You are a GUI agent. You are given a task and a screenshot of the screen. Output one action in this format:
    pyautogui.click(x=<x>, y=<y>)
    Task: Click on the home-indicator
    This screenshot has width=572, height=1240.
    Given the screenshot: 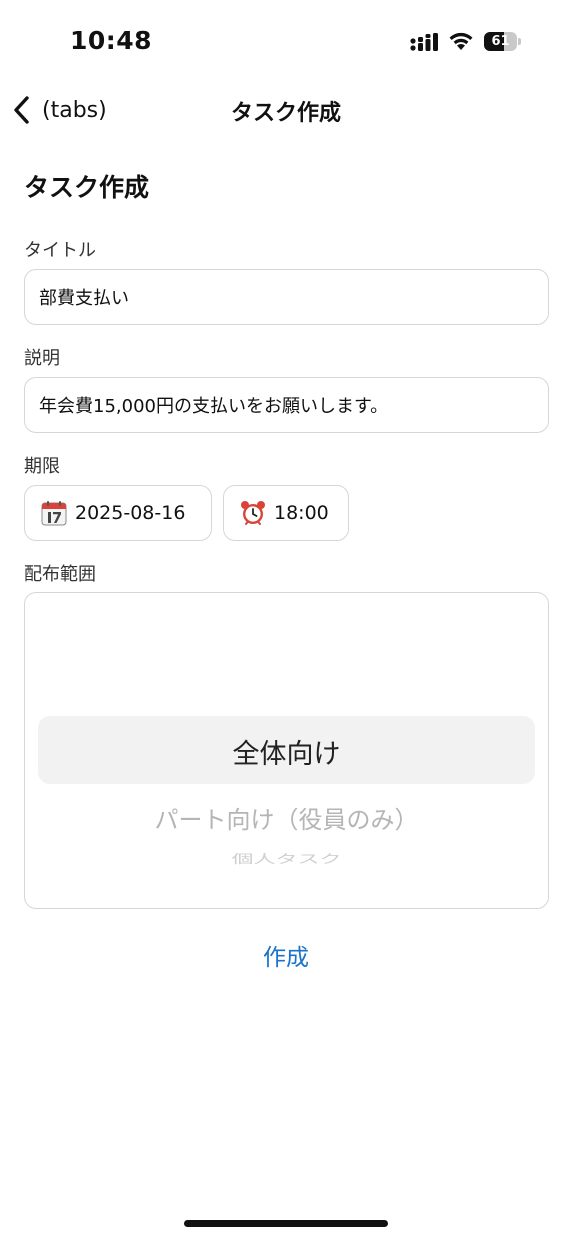 What is the action you would take?
    pyautogui.click(x=286, y=1223)
    